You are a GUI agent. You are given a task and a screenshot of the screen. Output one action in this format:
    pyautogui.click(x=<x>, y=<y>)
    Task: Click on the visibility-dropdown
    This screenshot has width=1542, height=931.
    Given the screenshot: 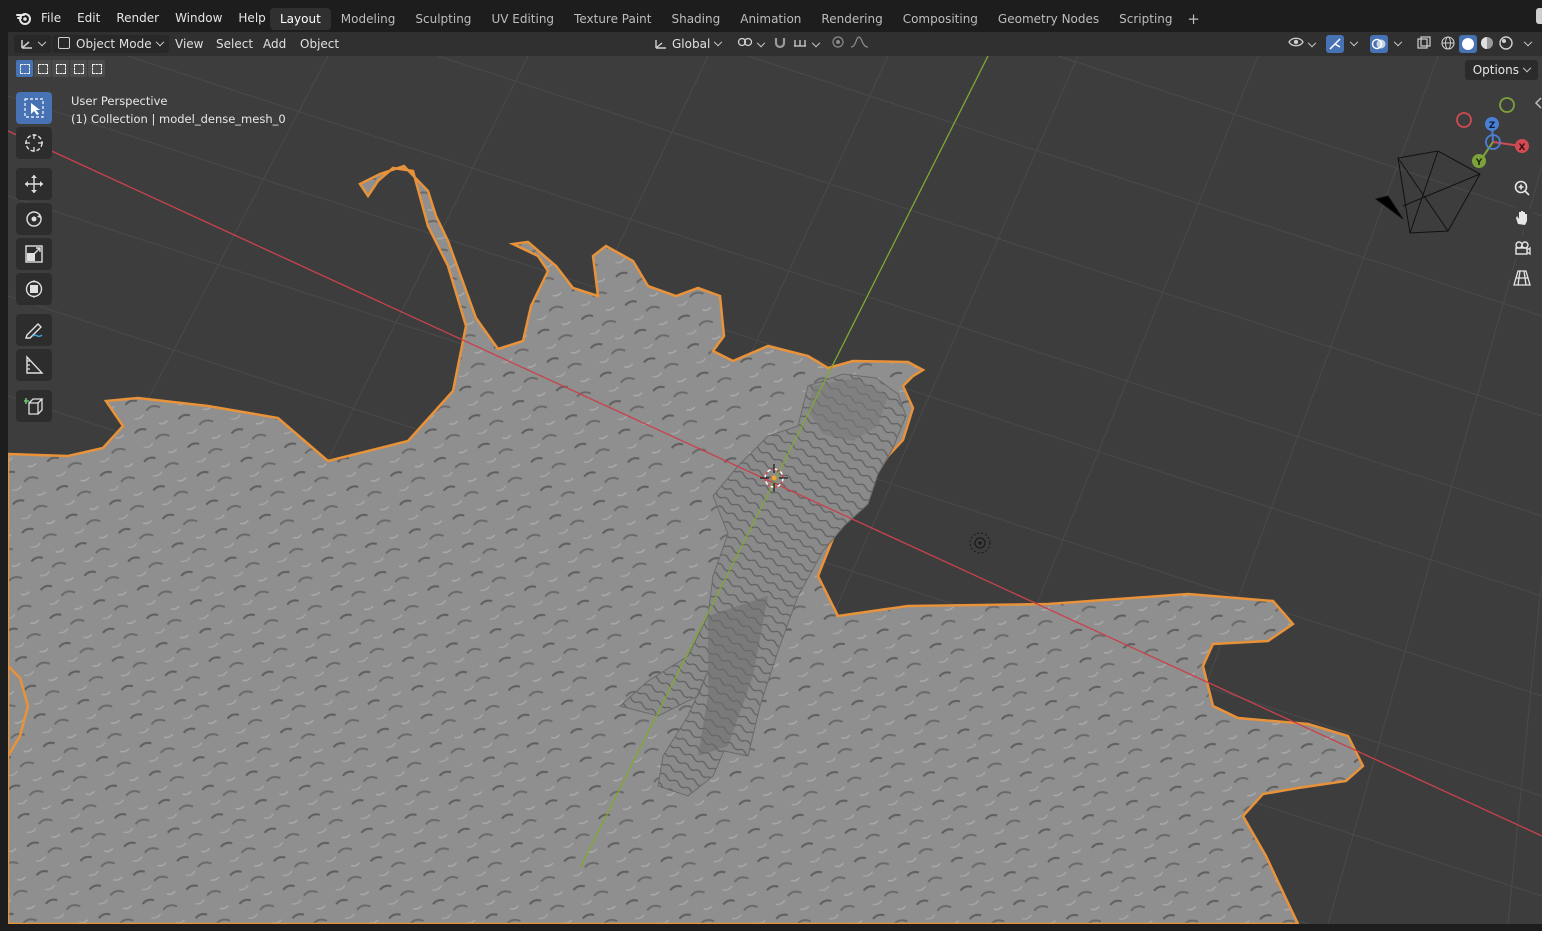 What is the action you would take?
    pyautogui.click(x=1302, y=44)
    